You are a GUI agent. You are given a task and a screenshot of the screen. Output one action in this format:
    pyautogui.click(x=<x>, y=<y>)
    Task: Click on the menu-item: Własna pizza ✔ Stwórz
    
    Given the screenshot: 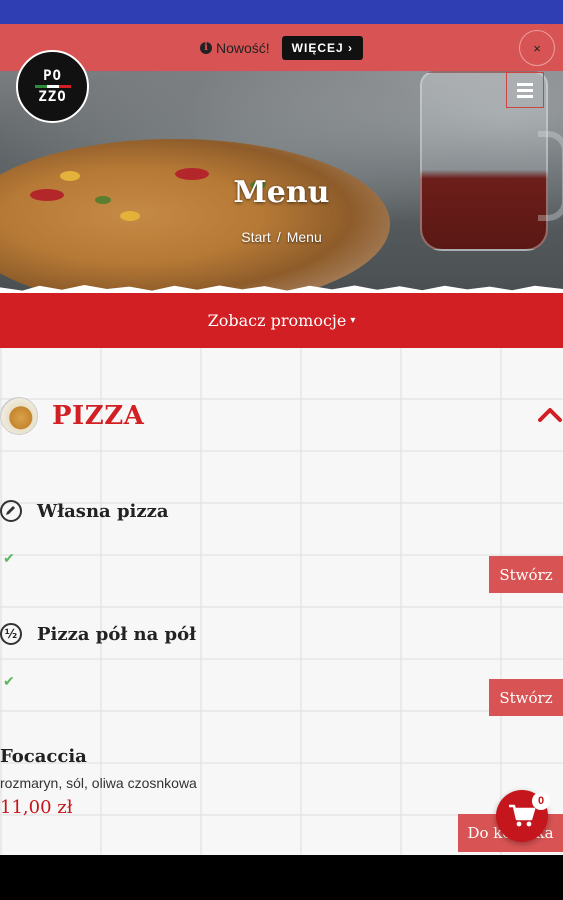 What is the action you would take?
    pyautogui.click(x=281, y=546)
    